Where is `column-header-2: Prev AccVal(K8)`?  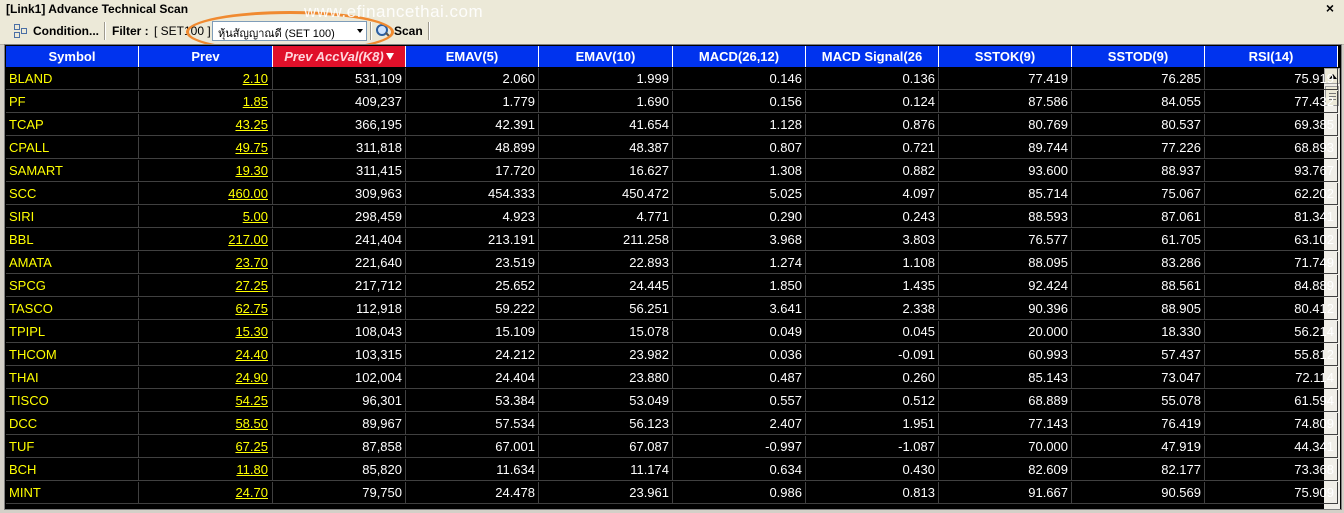
column-header-2: Prev AccVal(K8) is located at coordinates (339, 56).